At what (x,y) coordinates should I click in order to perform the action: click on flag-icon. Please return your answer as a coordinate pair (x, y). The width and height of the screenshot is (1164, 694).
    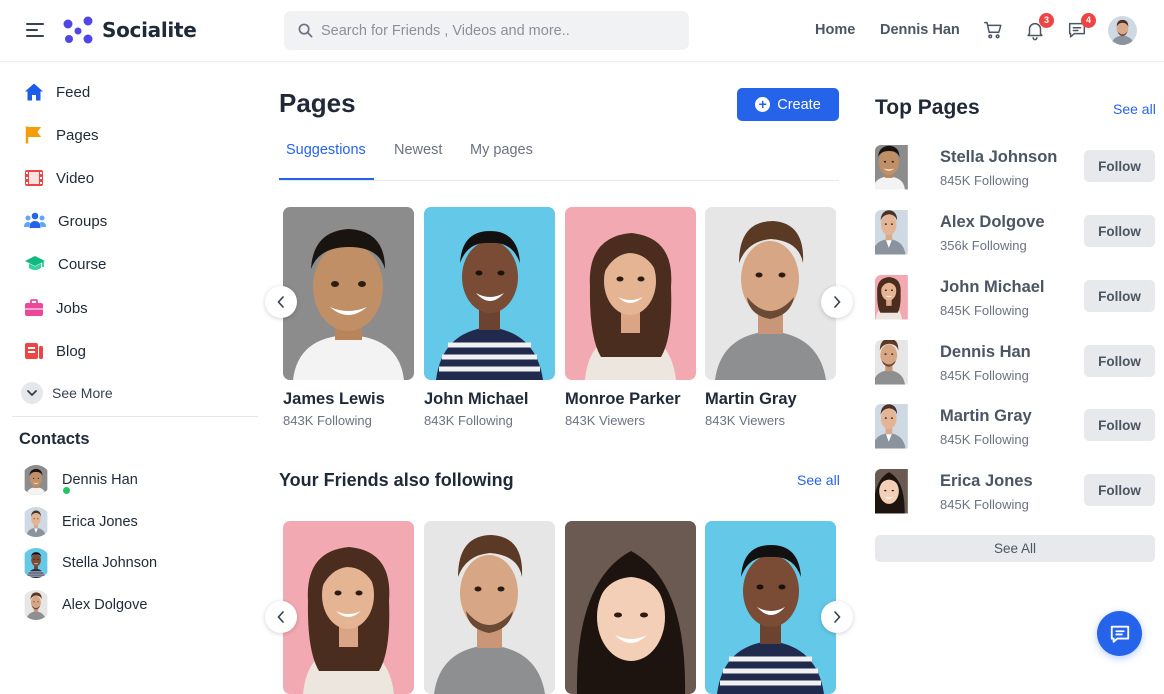
    Looking at the image, I should click on (33, 135).